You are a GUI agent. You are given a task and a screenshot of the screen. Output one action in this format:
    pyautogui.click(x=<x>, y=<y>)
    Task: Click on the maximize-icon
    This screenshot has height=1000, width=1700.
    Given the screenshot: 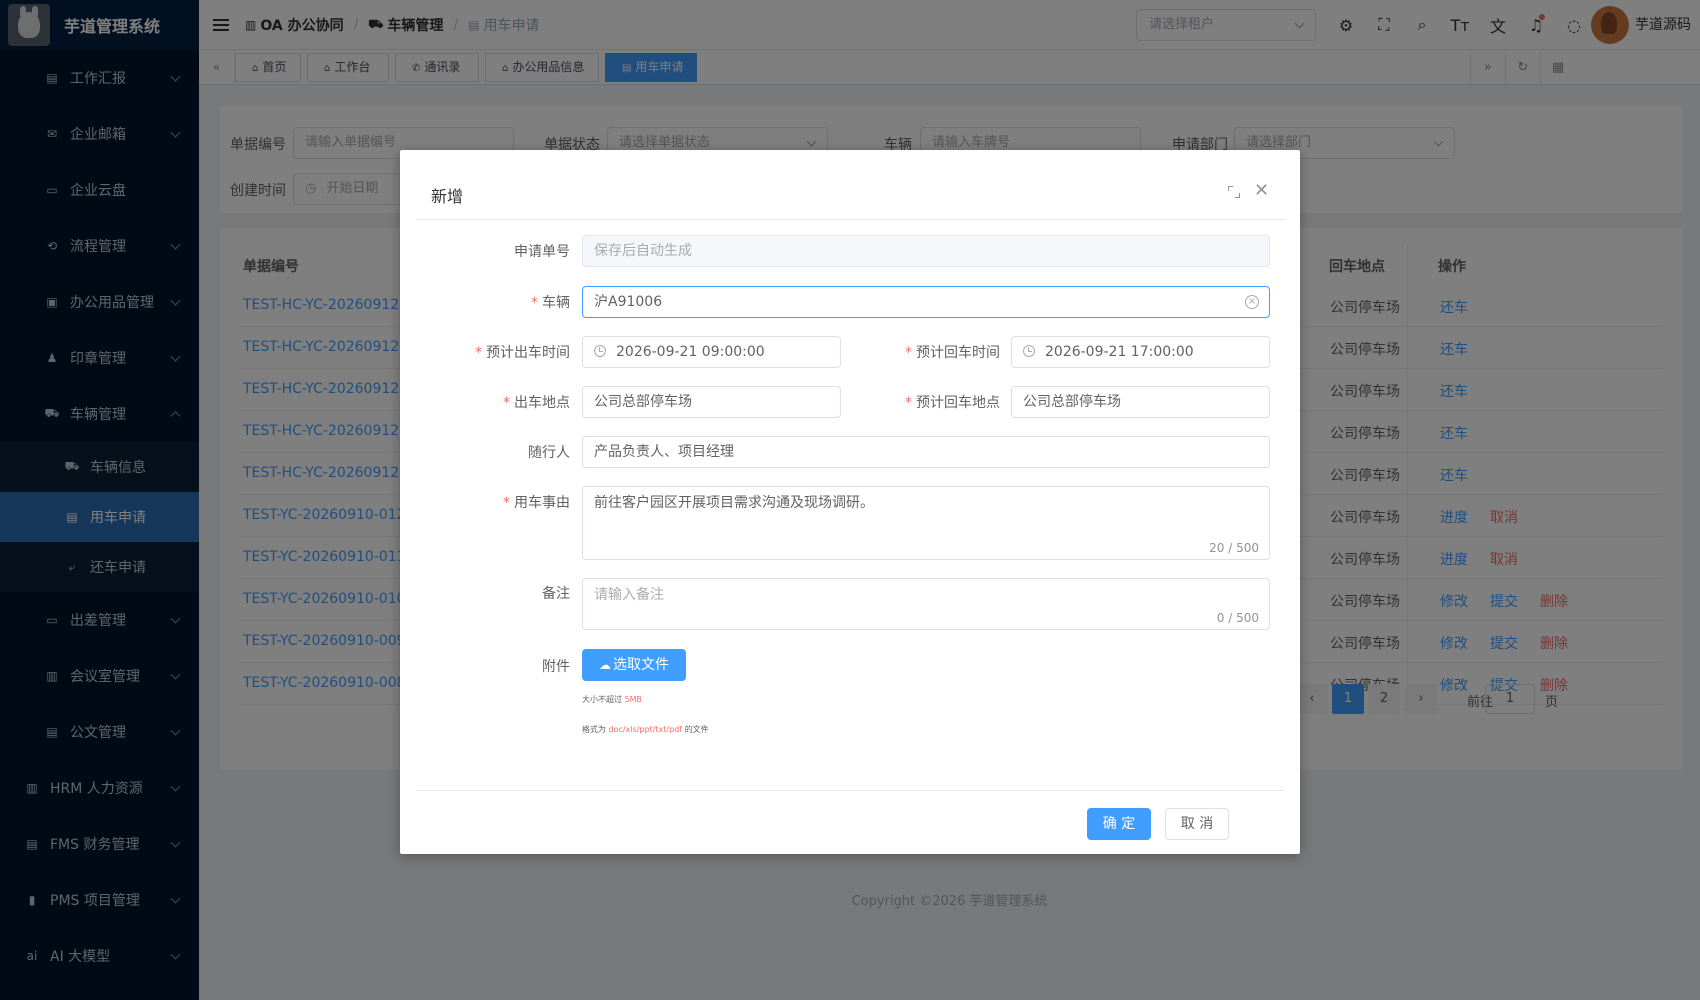 What is the action you would take?
    pyautogui.click(x=1234, y=192)
    